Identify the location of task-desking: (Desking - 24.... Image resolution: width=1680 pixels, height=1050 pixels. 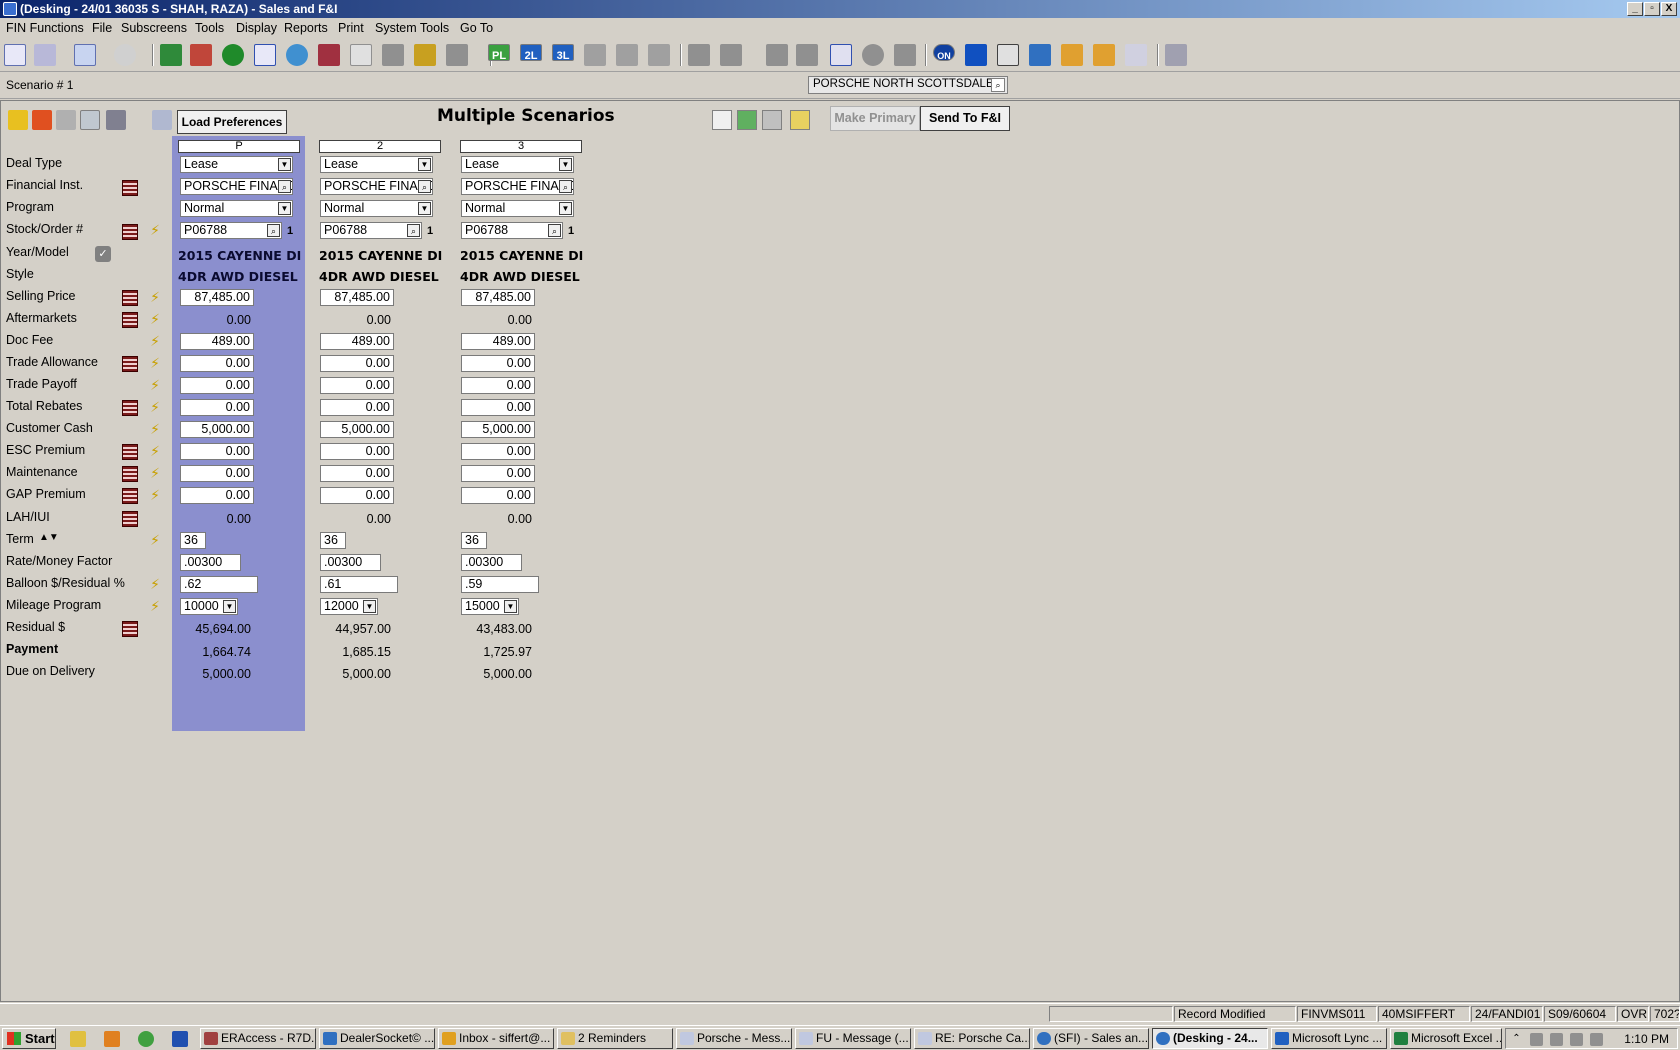
(1210, 1038).